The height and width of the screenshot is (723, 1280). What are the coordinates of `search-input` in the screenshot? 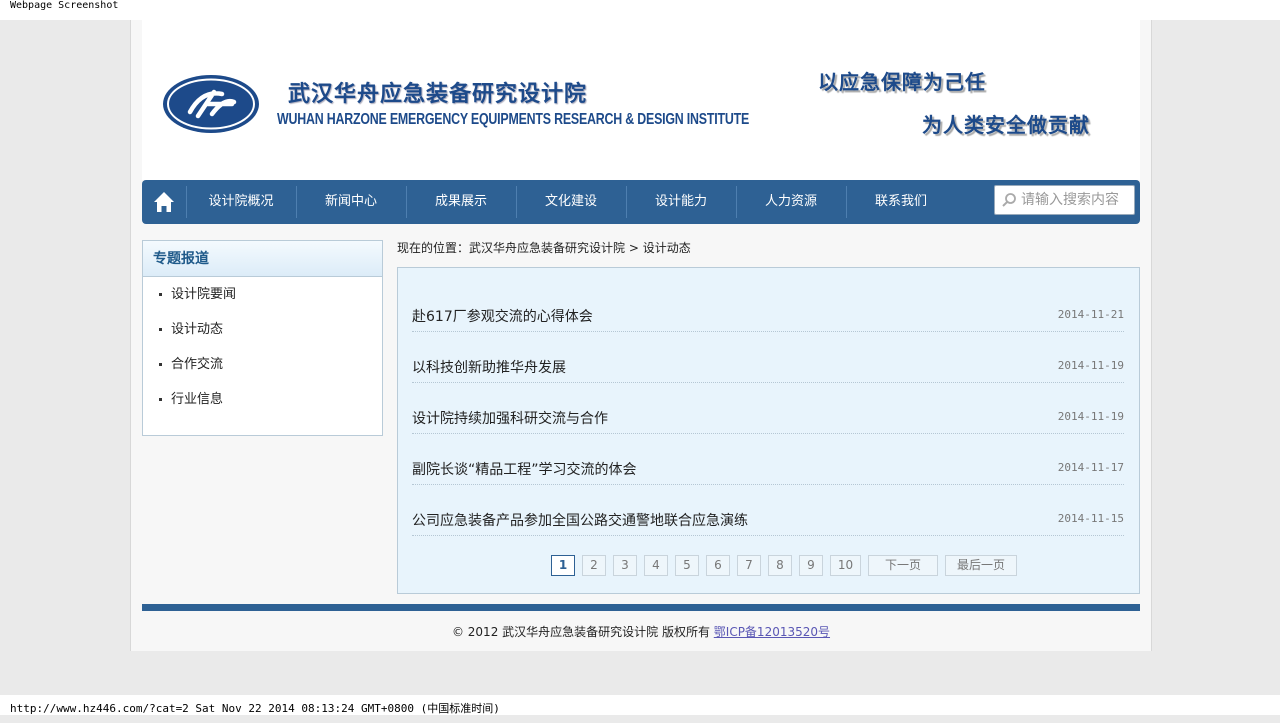 It's located at (1076, 200).